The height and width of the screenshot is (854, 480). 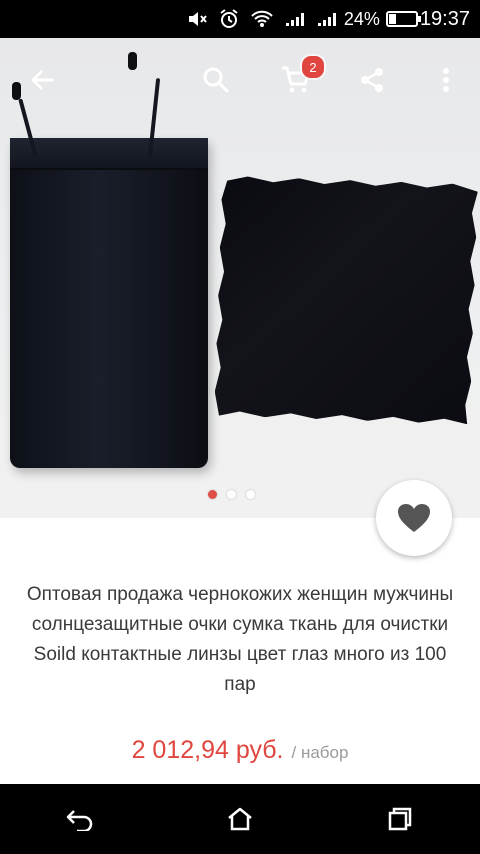 I want to click on share-button, so click(x=372, y=80).